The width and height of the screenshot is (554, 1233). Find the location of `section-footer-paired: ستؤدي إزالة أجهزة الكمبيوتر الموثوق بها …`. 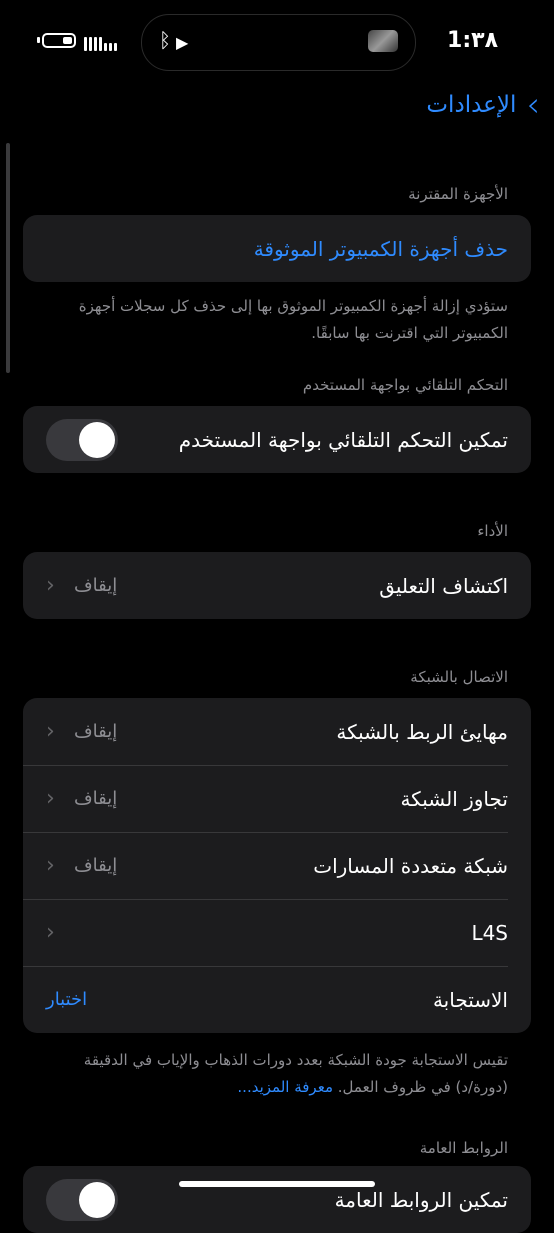

section-footer-paired: ستؤدي إزالة أجهزة الكمبيوتر الموثوق بها … is located at coordinates (293, 319).